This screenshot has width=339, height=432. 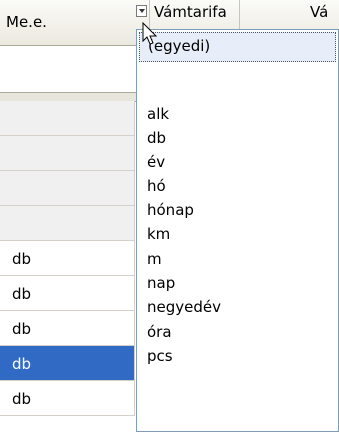 What do you see at coordinates (156, 162) in the screenshot?
I see `filter-option: év` at bounding box center [156, 162].